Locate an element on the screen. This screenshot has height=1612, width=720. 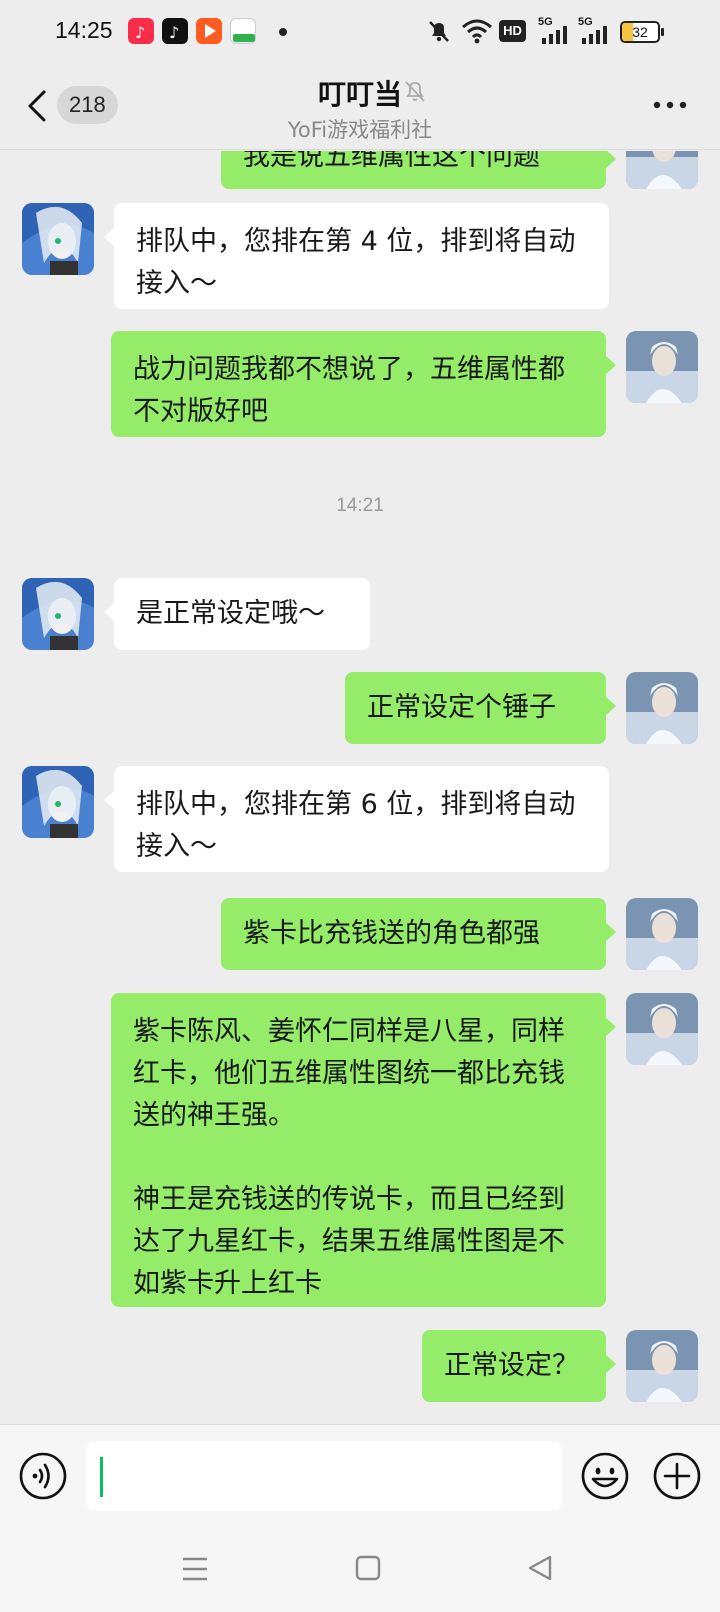
hd-badge: HD is located at coordinates (512, 31).